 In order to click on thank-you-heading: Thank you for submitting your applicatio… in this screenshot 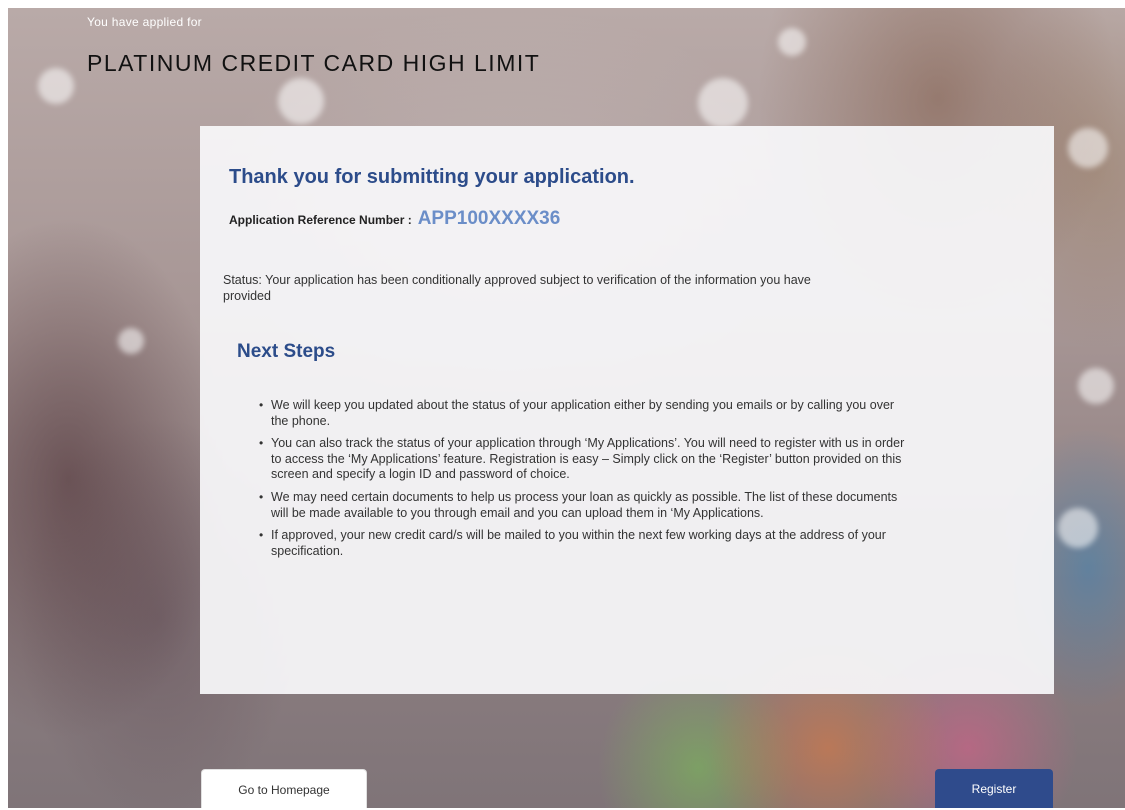, I will do `click(432, 177)`.